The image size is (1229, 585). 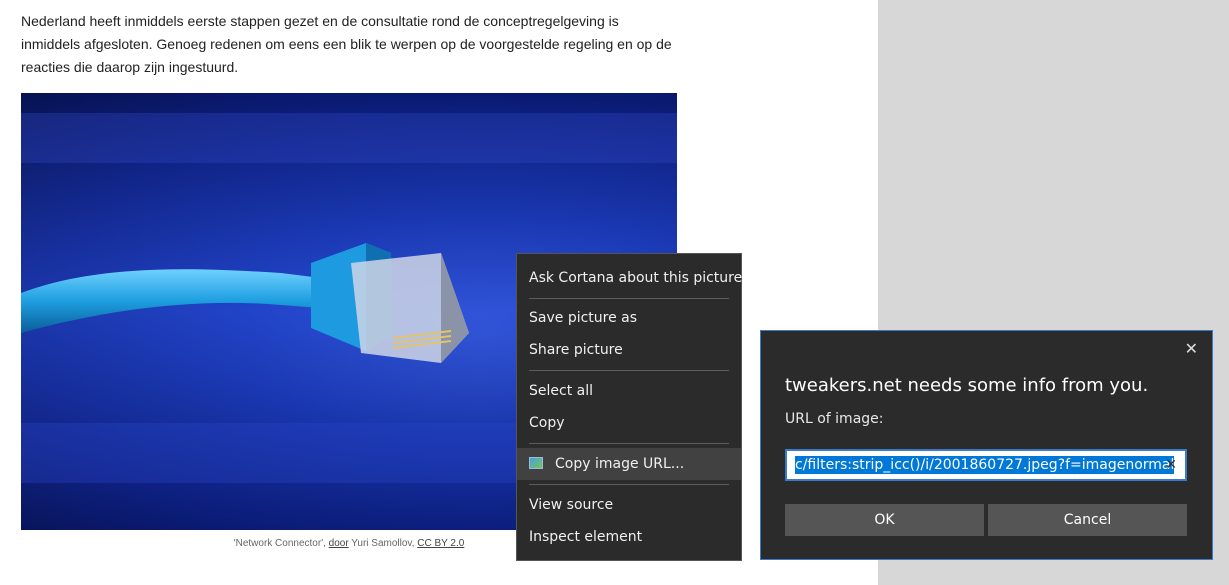 I want to click on cancel-button: Cancel, so click(x=1087, y=520).